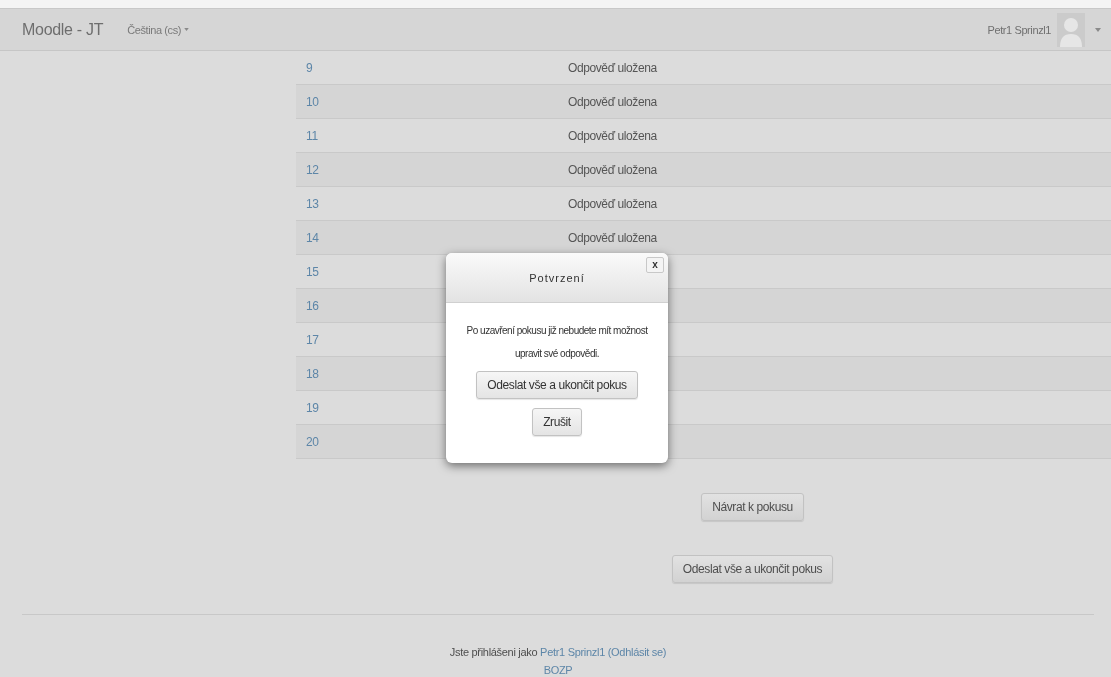  I want to click on site-title: Moodle - JT, so click(63, 29).